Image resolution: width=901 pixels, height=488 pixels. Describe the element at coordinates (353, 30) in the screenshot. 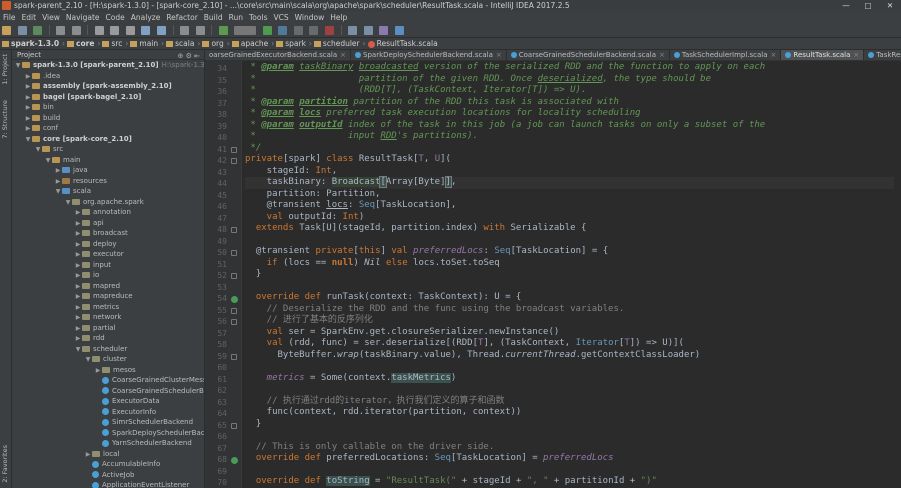

I see `settings-icon` at that location.